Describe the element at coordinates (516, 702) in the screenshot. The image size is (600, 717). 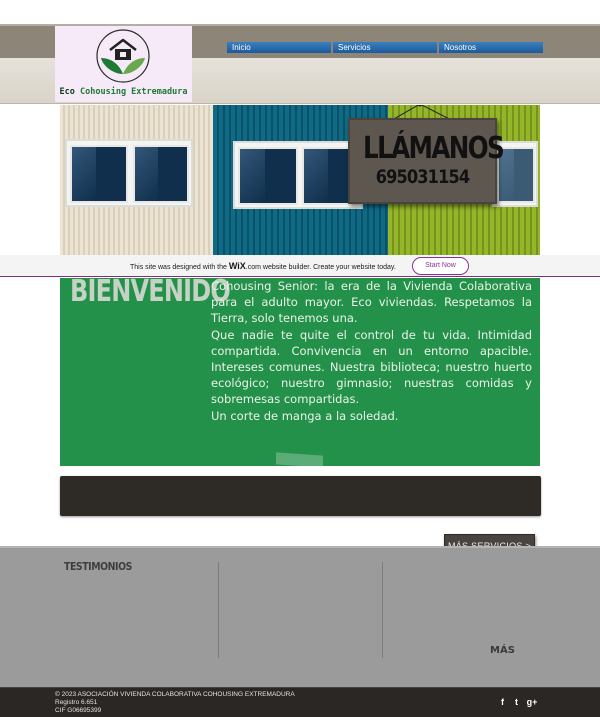
I see `twitter-icon: t` at that location.